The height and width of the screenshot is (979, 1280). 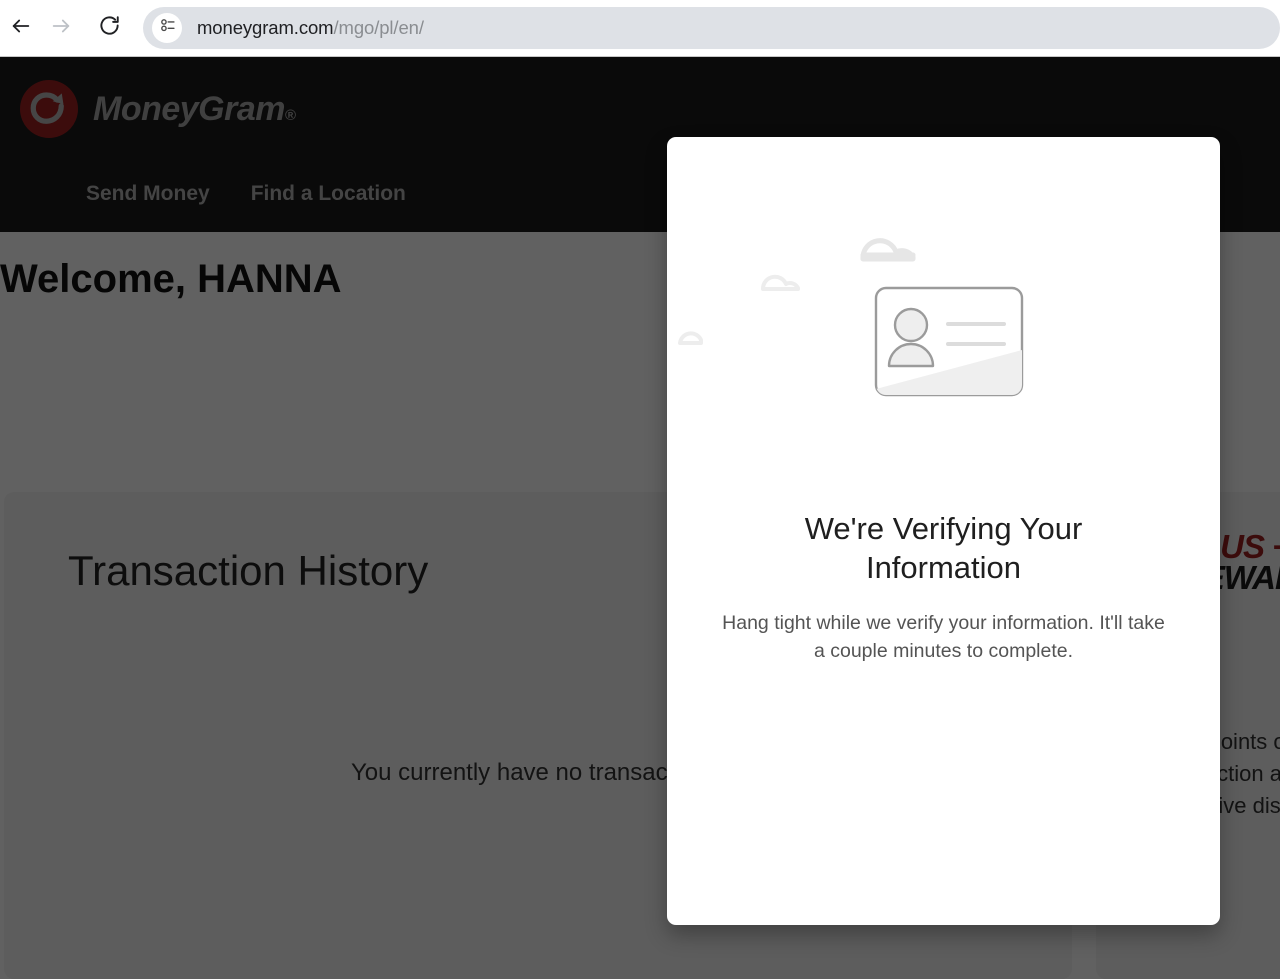 I want to click on url-text: moneygram.com/mgo/pl/en/, so click(x=310, y=28).